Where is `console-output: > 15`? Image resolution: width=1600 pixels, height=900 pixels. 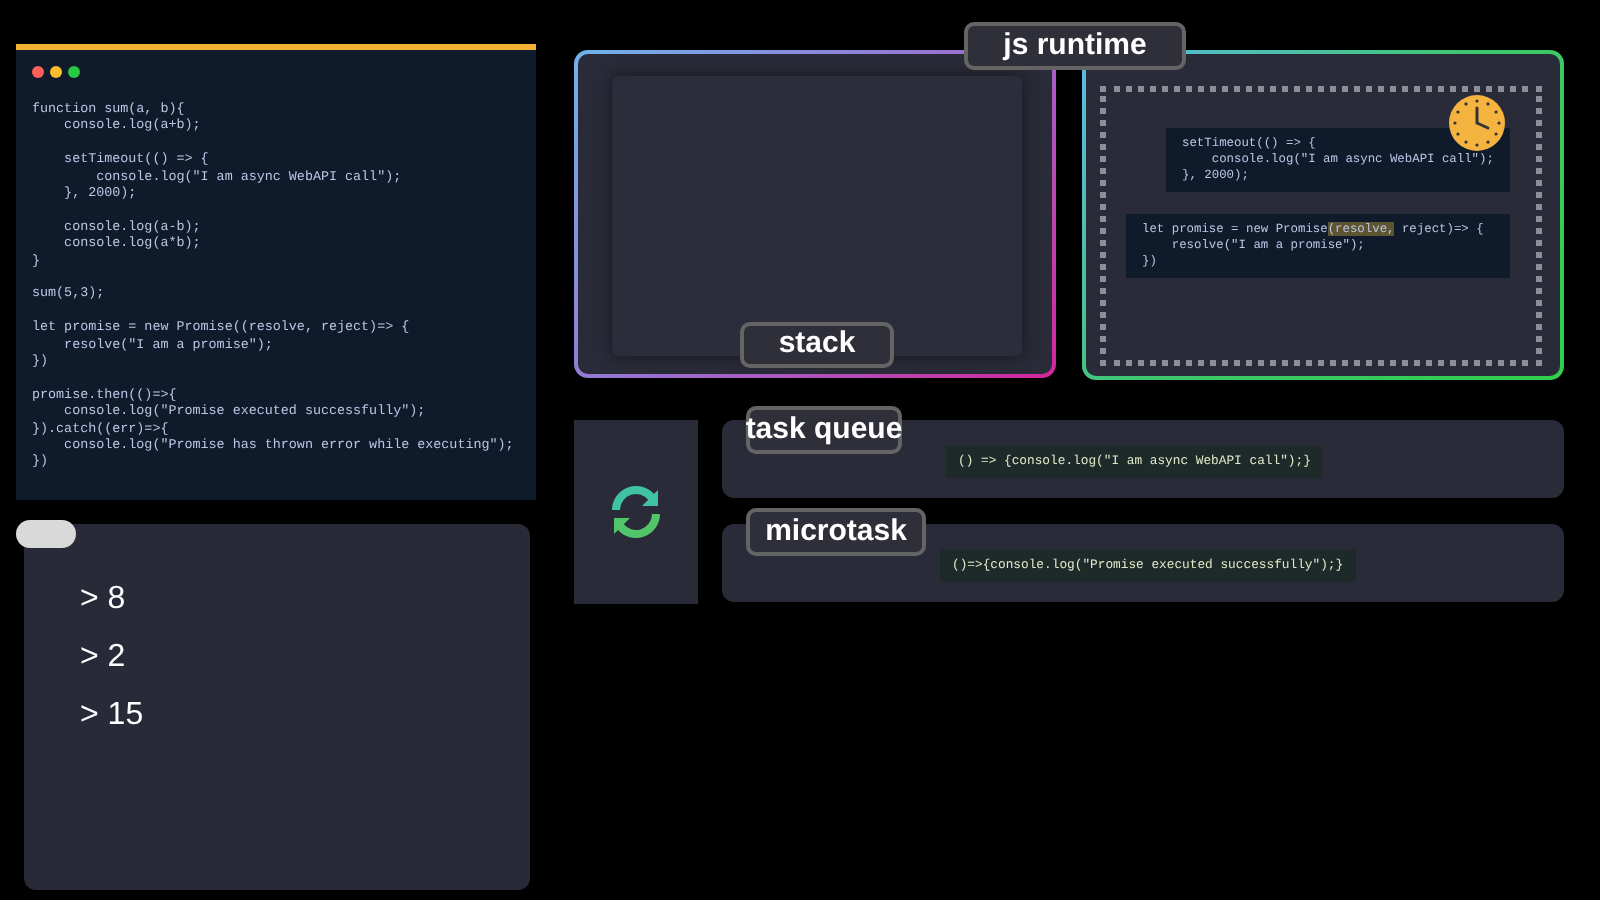
console-output: > 15 is located at coordinates (112, 716).